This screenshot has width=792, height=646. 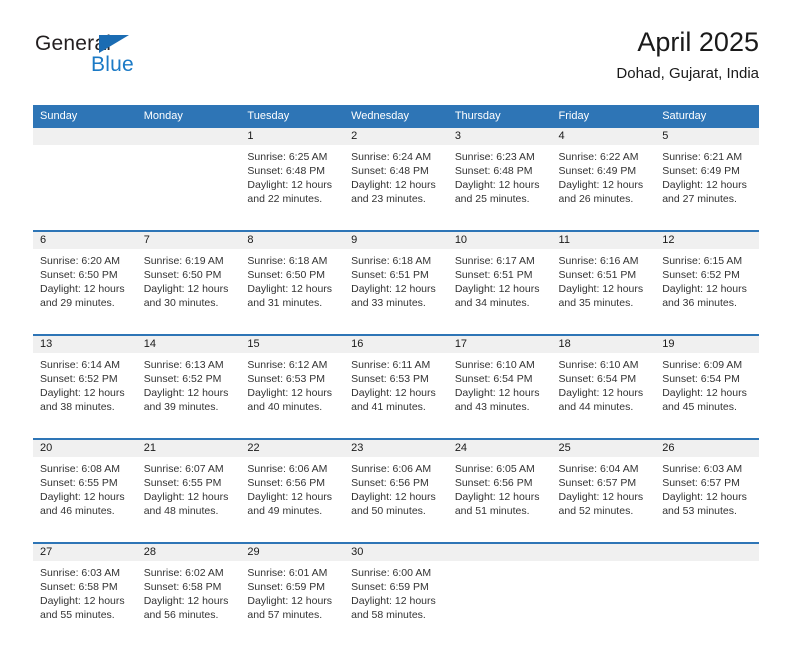 I want to click on day-number: 25, so click(x=603, y=448).